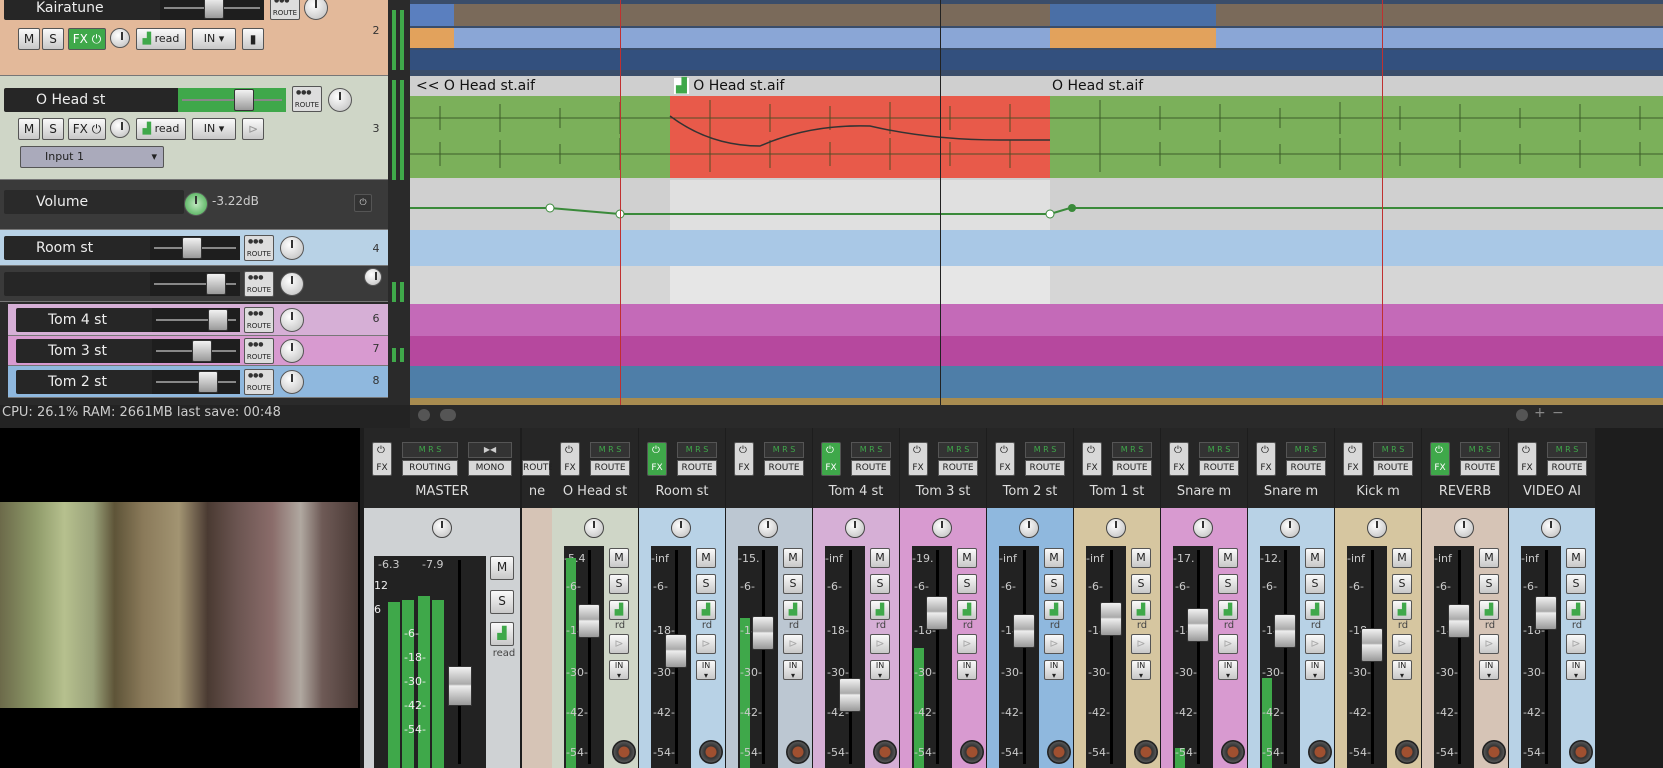 The image size is (1663, 768). Describe the element at coordinates (1036, 351) in the screenshot. I see `lane-tom-3-st` at that location.